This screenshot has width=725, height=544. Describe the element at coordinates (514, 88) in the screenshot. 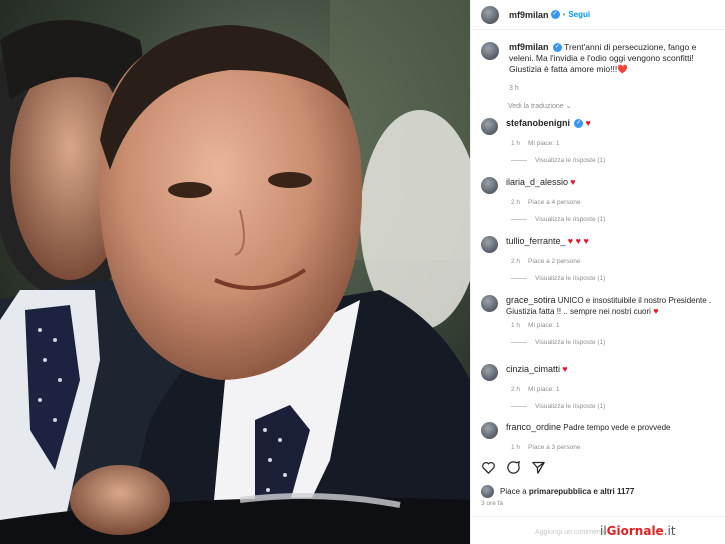

I see `caption-time: 3 h` at that location.